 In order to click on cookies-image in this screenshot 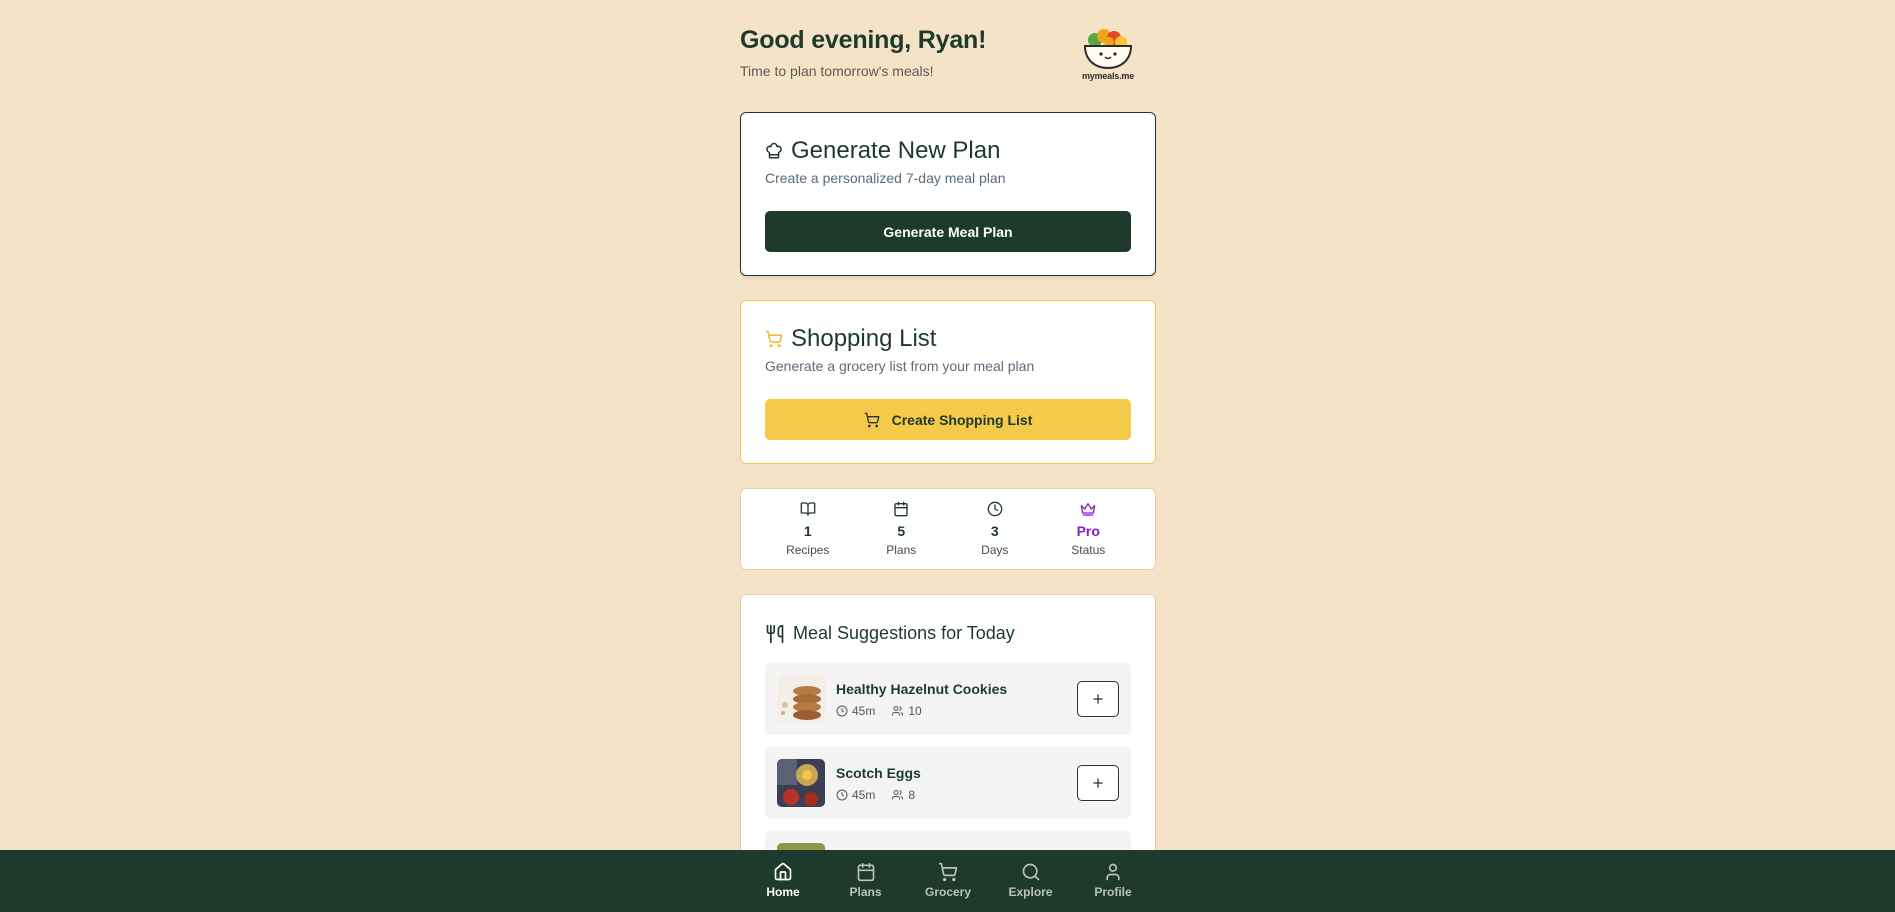, I will do `click(801, 699)`.